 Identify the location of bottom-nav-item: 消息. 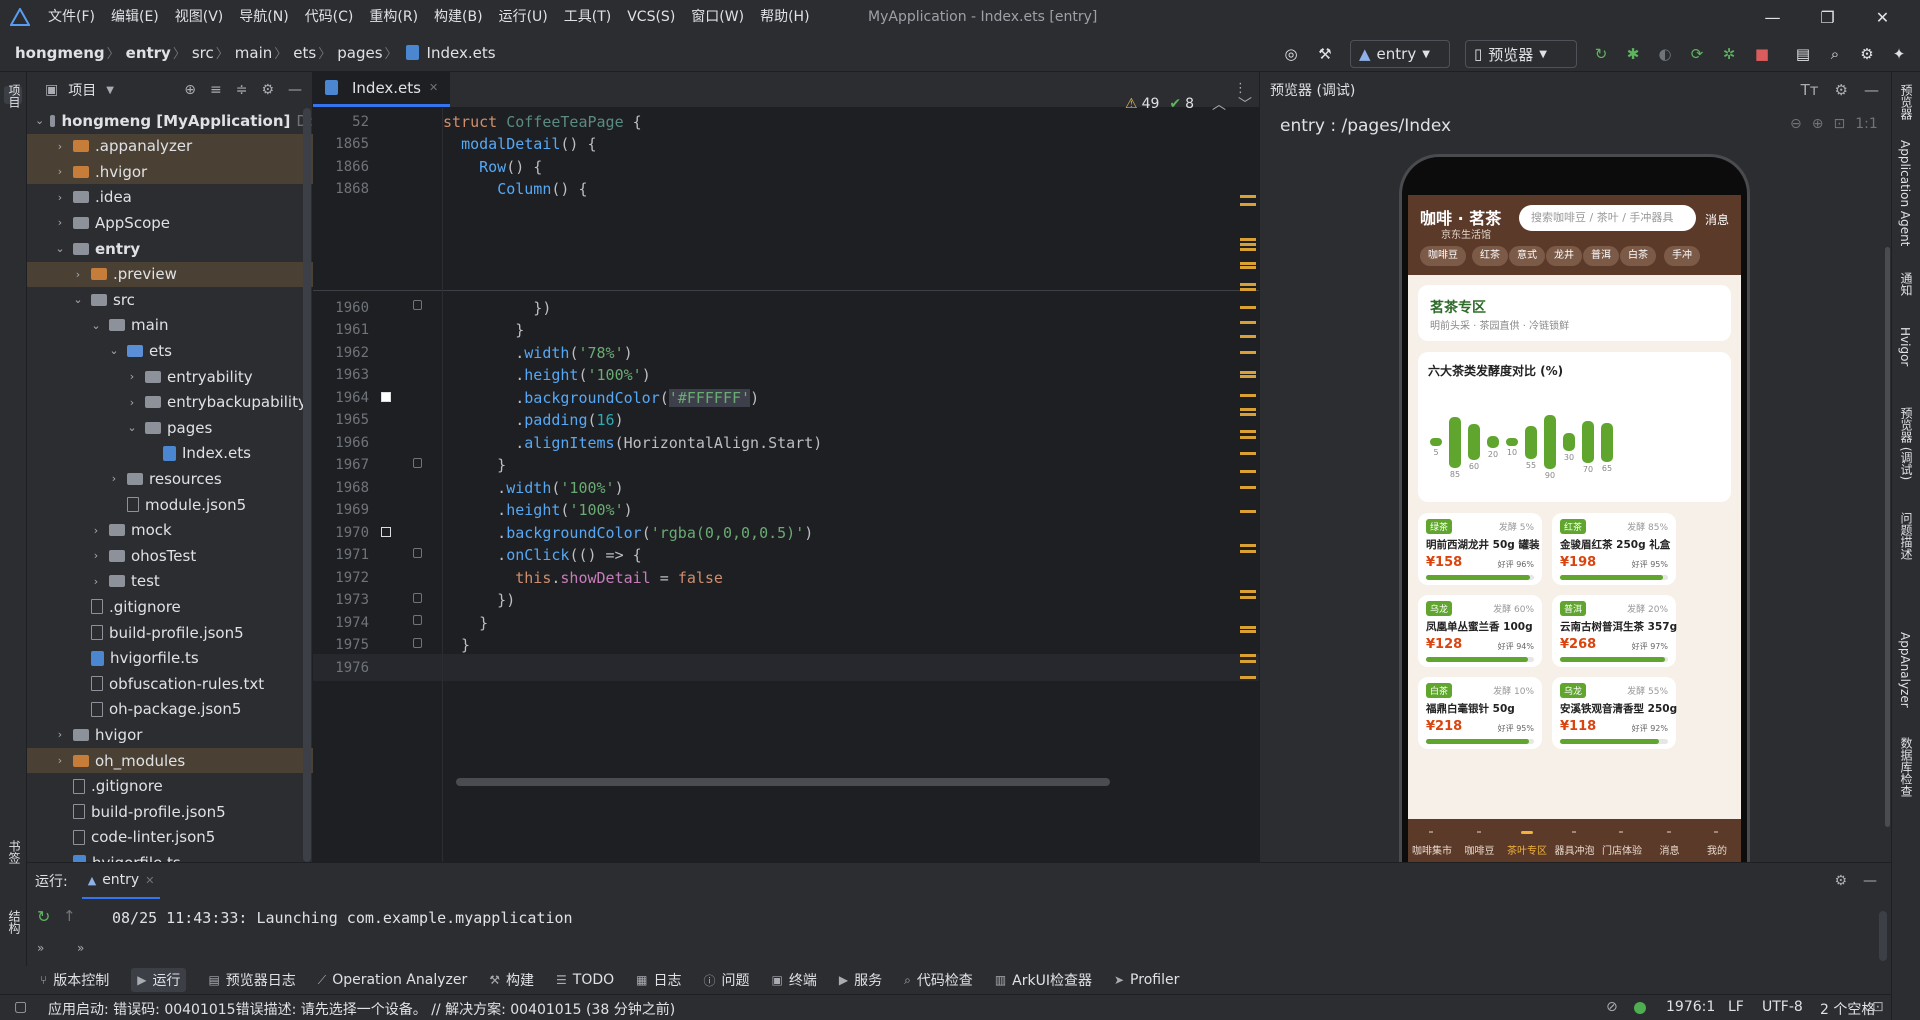
(1670, 849).